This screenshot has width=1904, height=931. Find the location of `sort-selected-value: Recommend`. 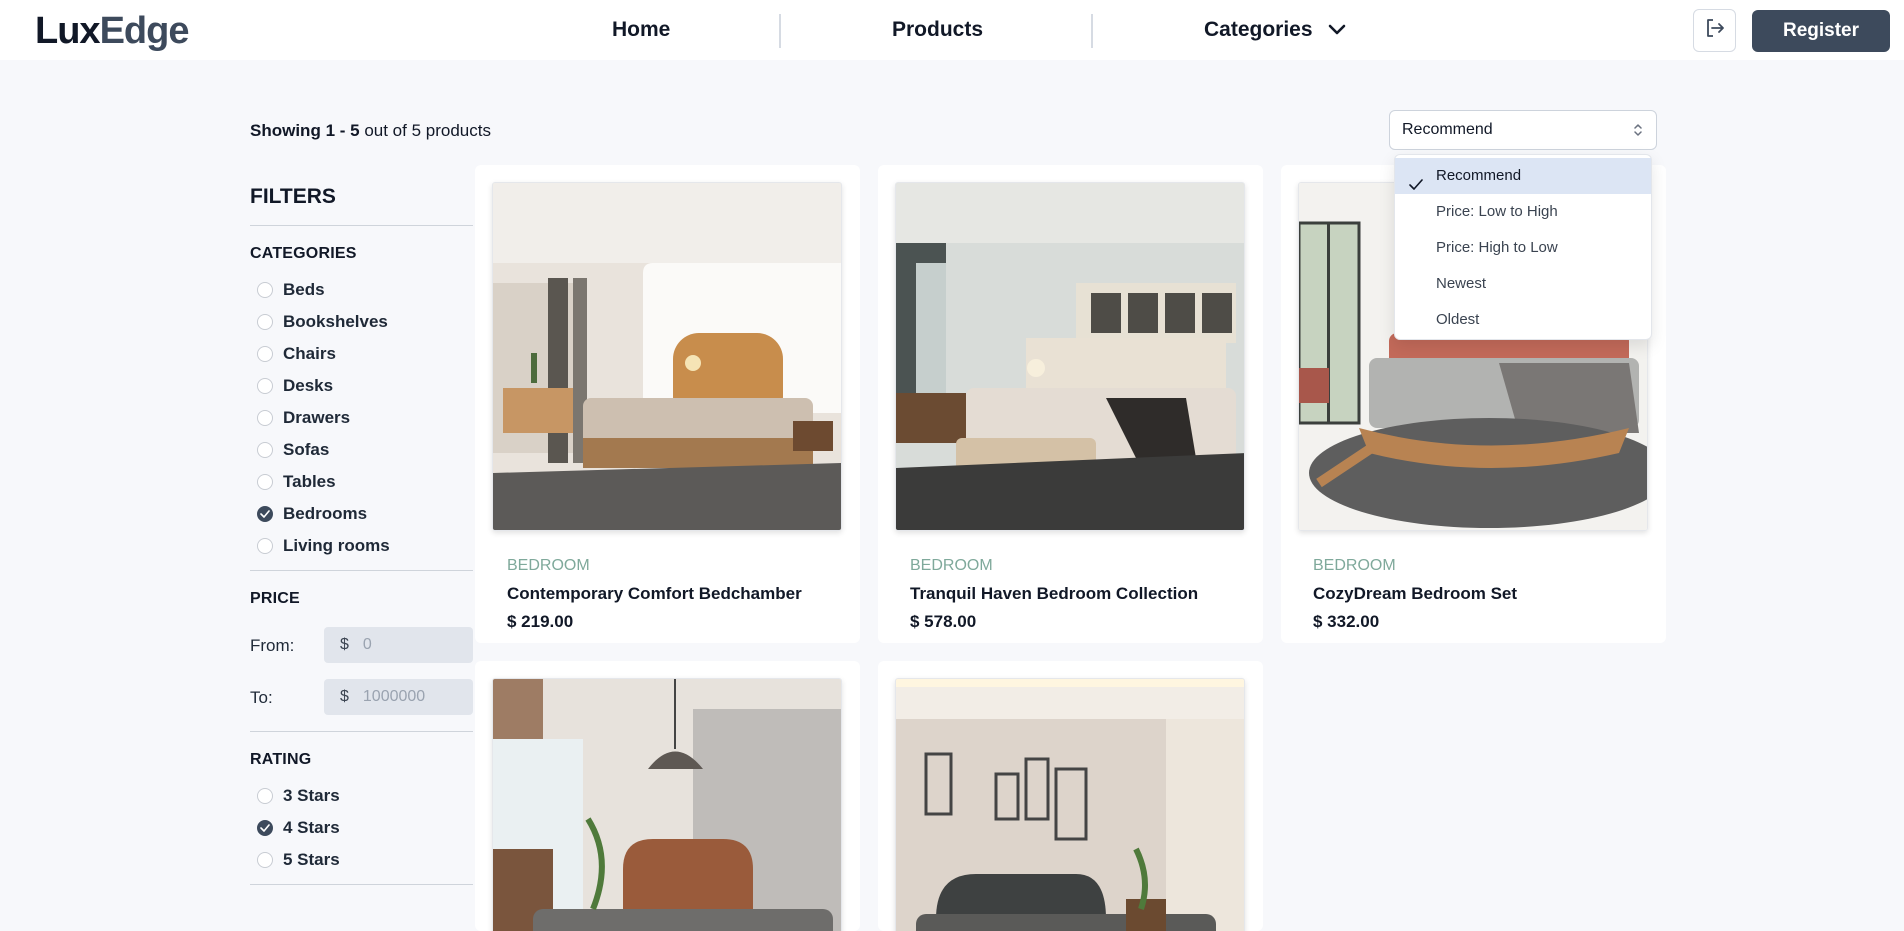

sort-selected-value: Recommend is located at coordinates (1447, 129).